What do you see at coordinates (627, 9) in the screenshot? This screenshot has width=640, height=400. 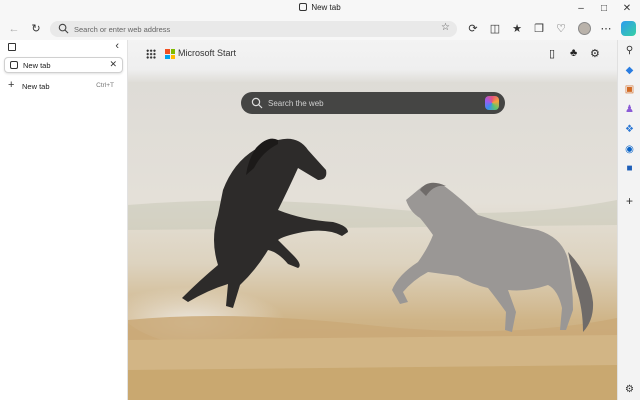 I see `close-window-button: ✕` at bounding box center [627, 9].